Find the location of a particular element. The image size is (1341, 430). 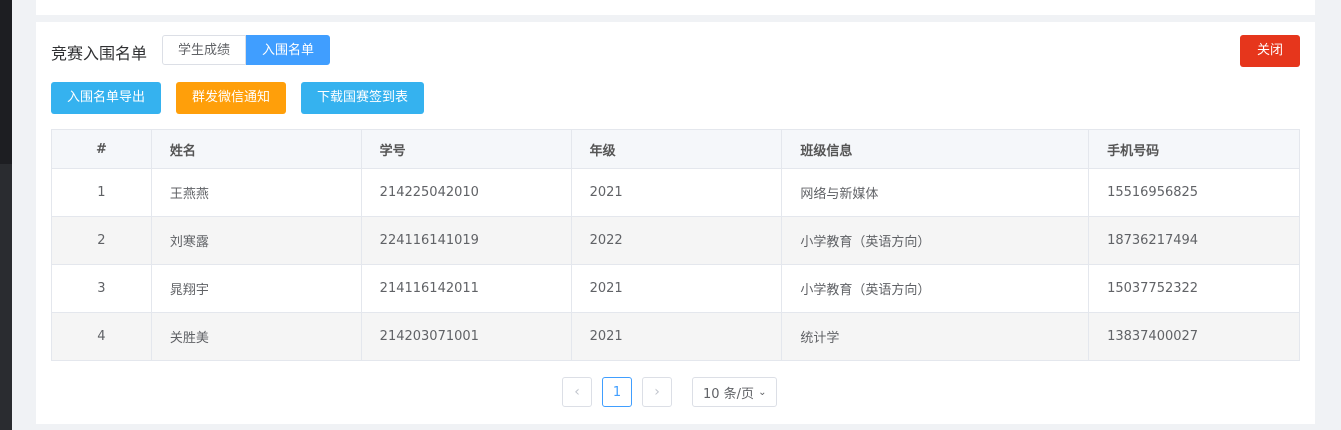

cell-index: 1 is located at coordinates (101, 192).